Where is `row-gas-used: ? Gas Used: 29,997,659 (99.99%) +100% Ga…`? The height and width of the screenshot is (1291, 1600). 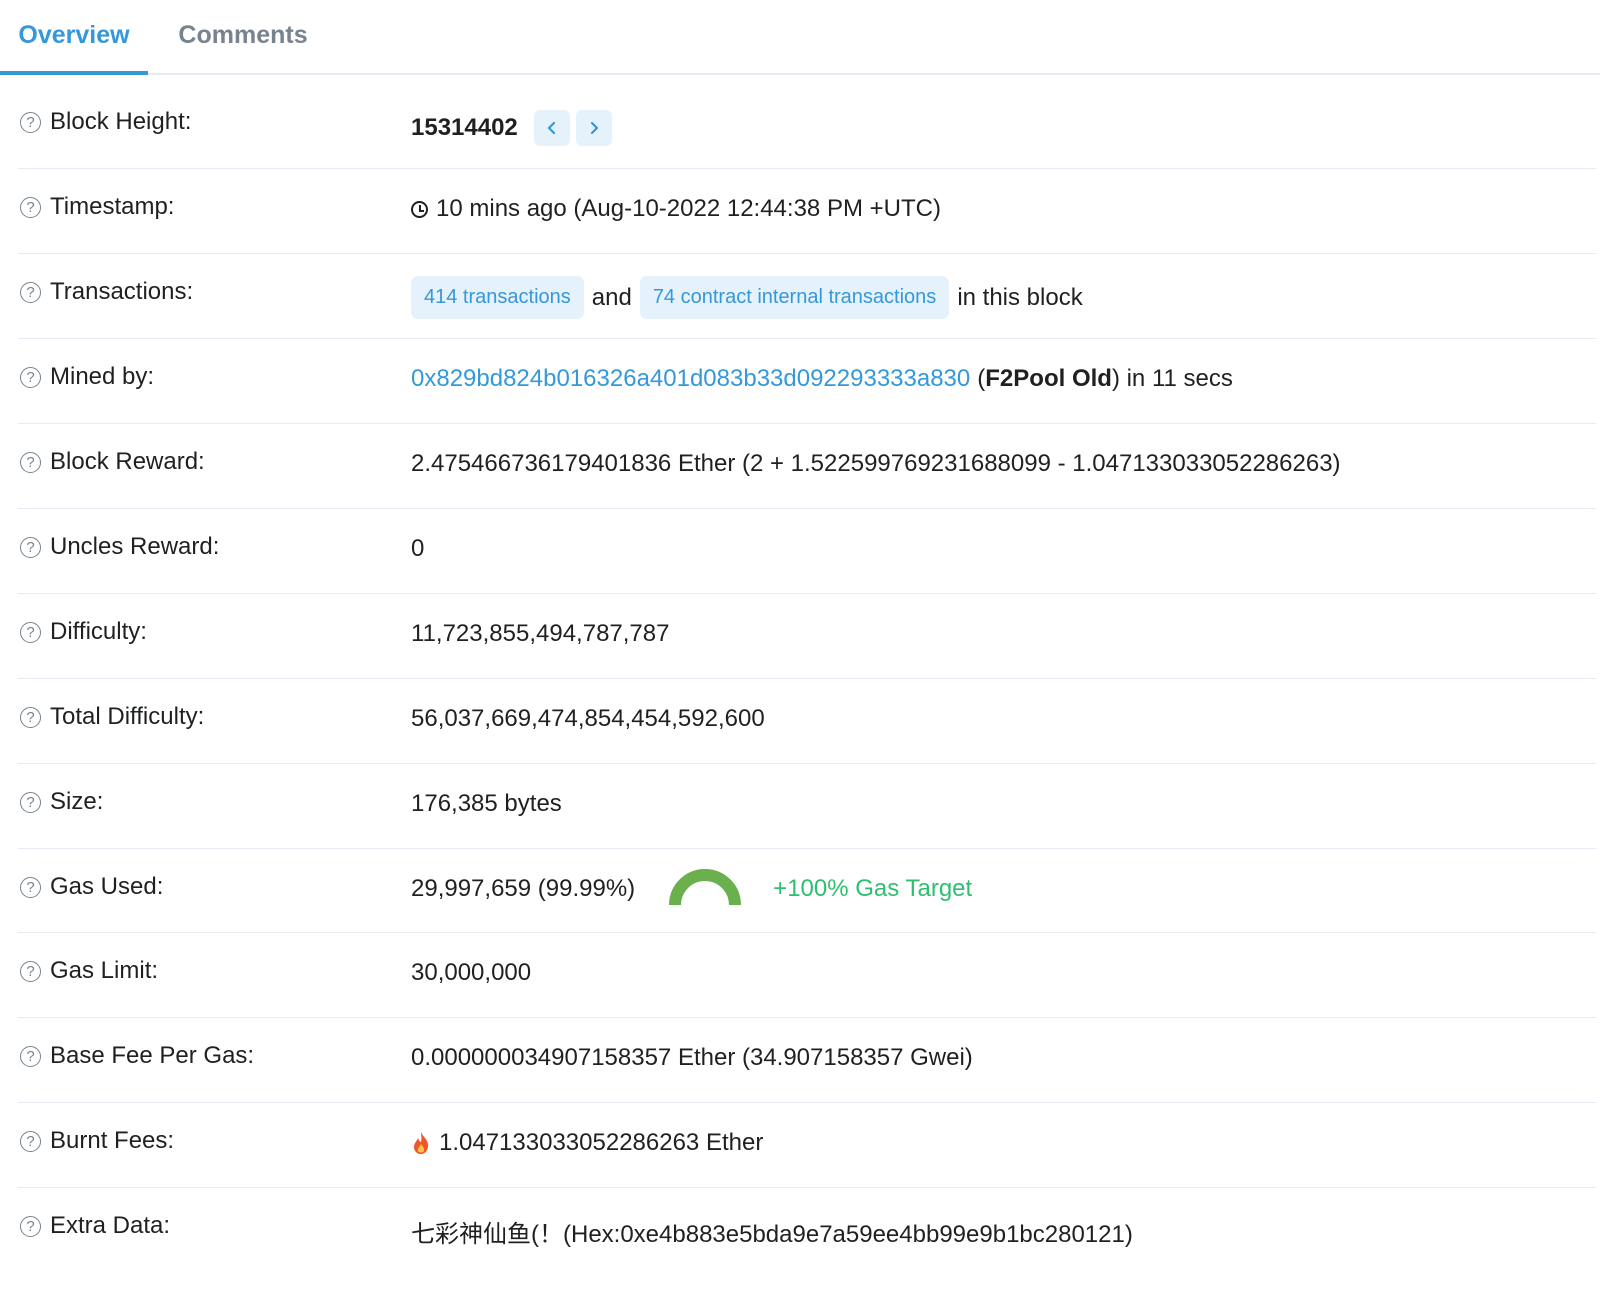 row-gas-used: ? Gas Used: 29,997,659 (99.99%) +100% Ga… is located at coordinates (807, 891).